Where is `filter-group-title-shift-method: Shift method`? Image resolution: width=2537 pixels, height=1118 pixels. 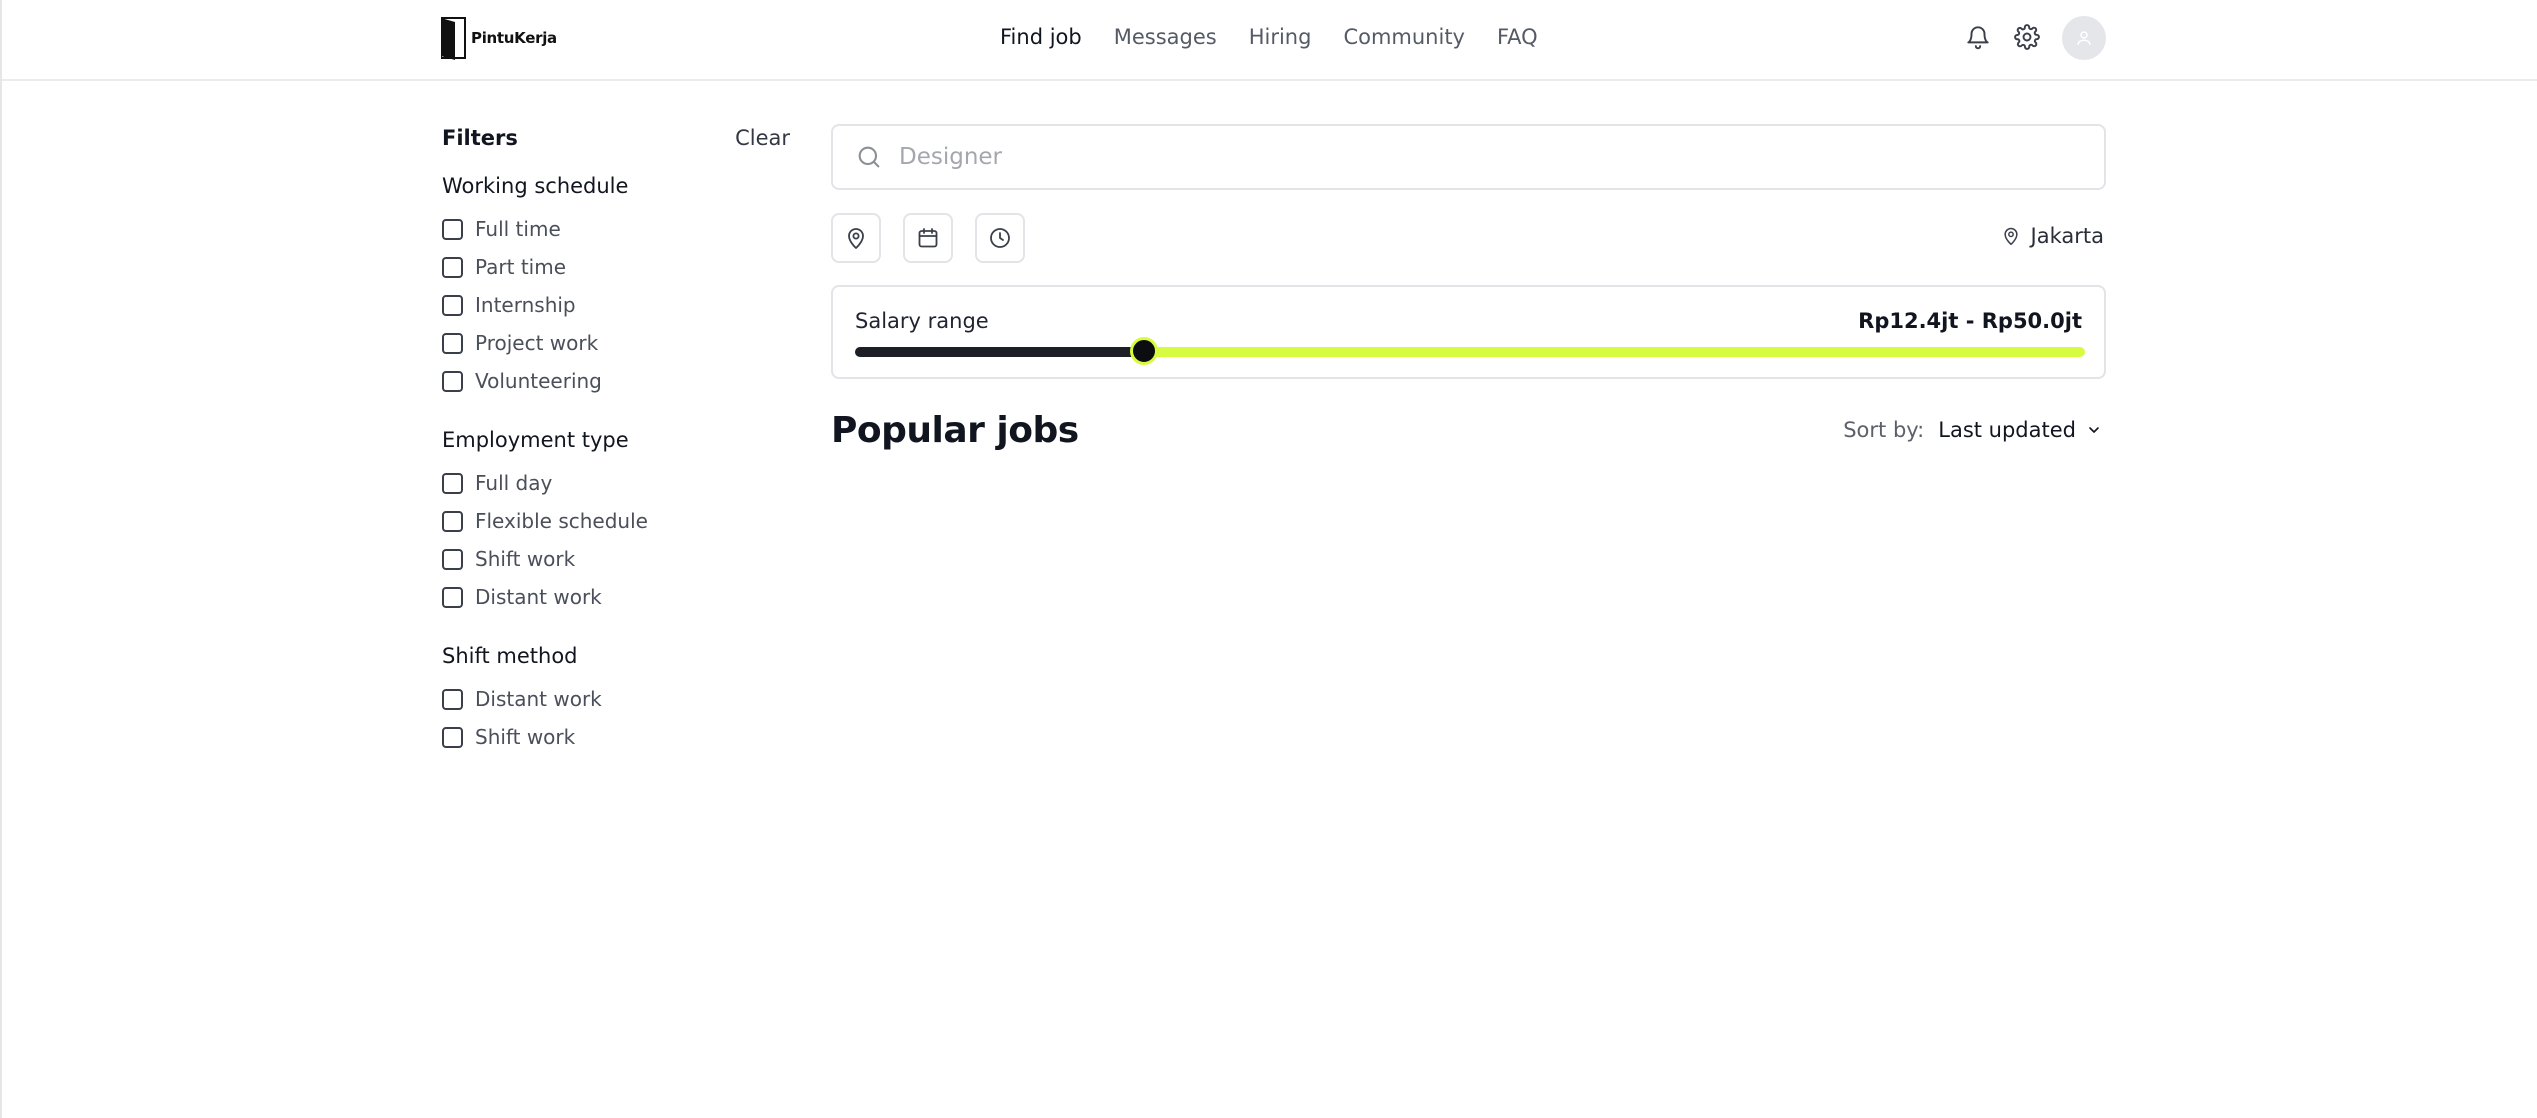
filter-group-title-shift-method: Shift method is located at coordinates (510, 656).